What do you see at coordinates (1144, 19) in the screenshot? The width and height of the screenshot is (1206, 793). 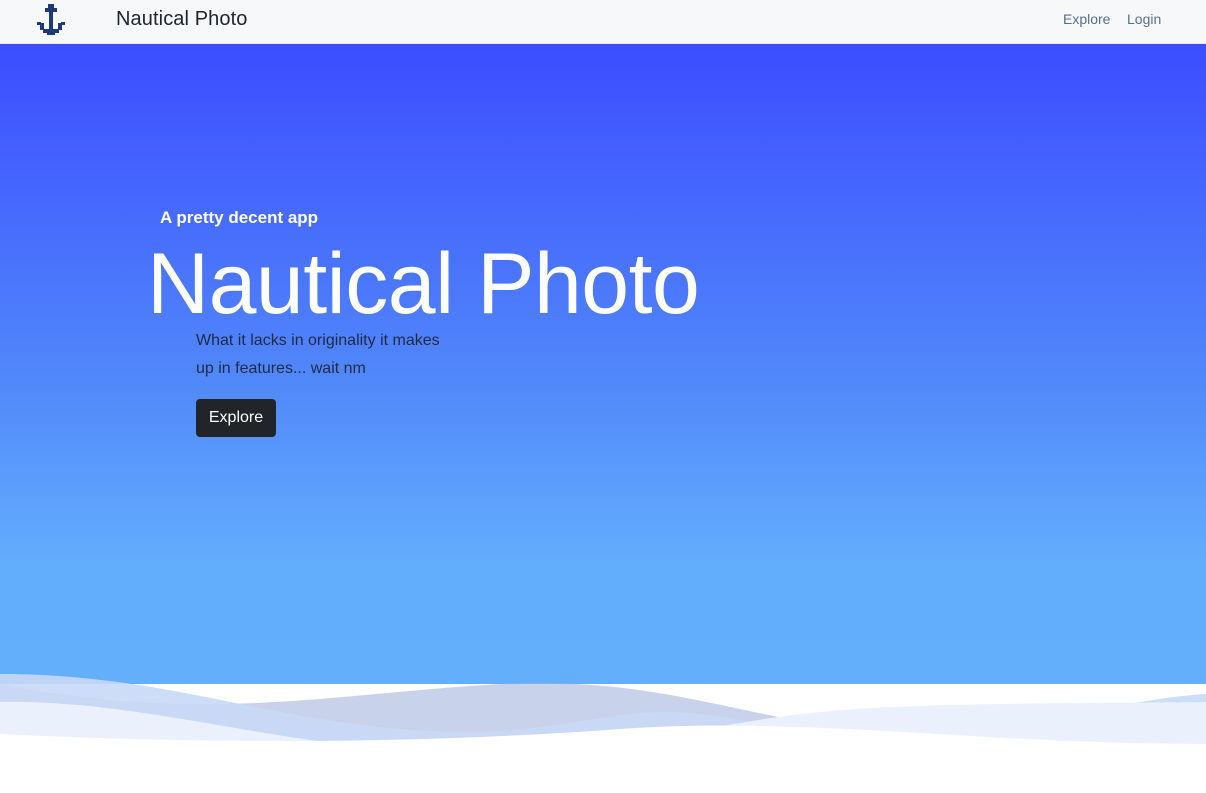 I see `nav-login-link: Login` at bounding box center [1144, 19].